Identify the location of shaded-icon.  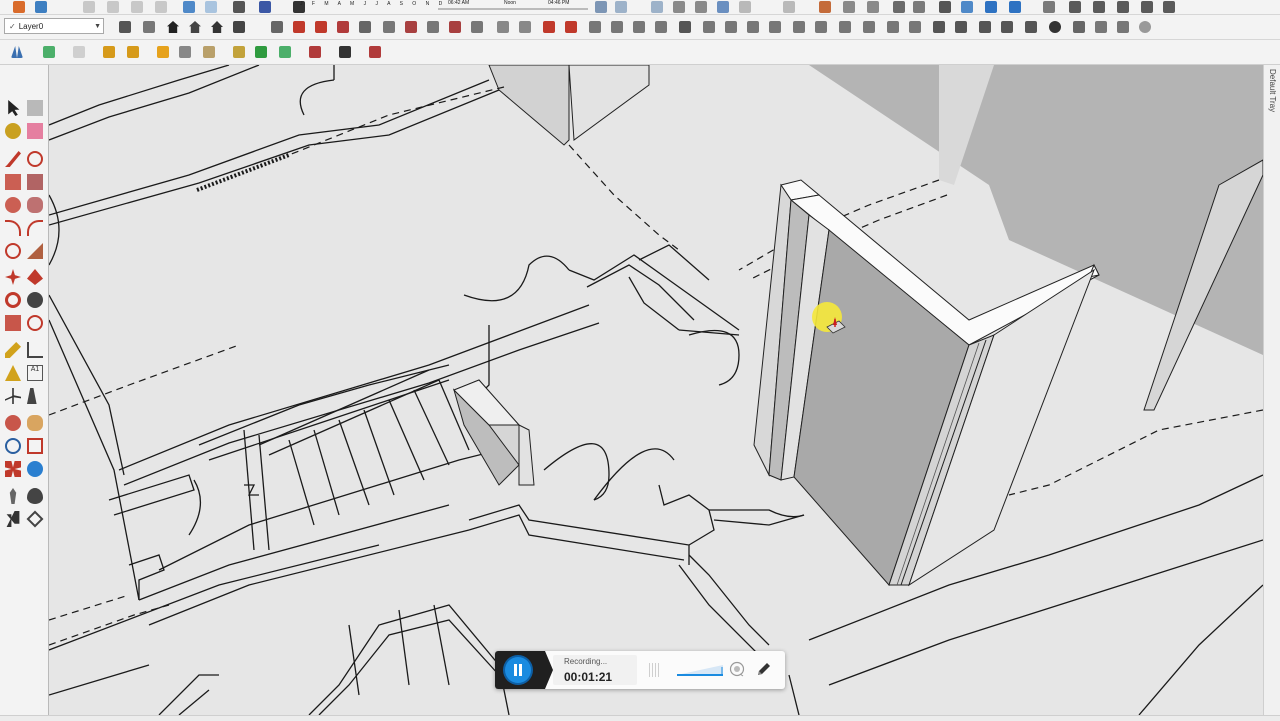
(849, 7).